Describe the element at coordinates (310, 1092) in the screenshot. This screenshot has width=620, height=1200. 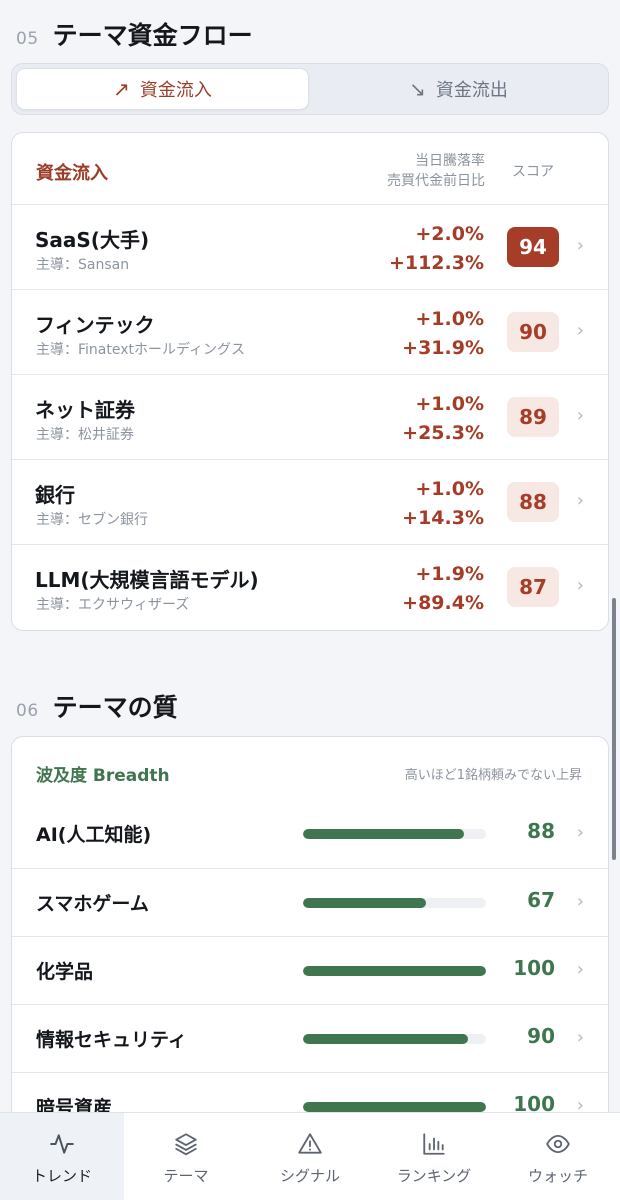
I see `breadth-row: 暗号資産 100 ›` at that location.